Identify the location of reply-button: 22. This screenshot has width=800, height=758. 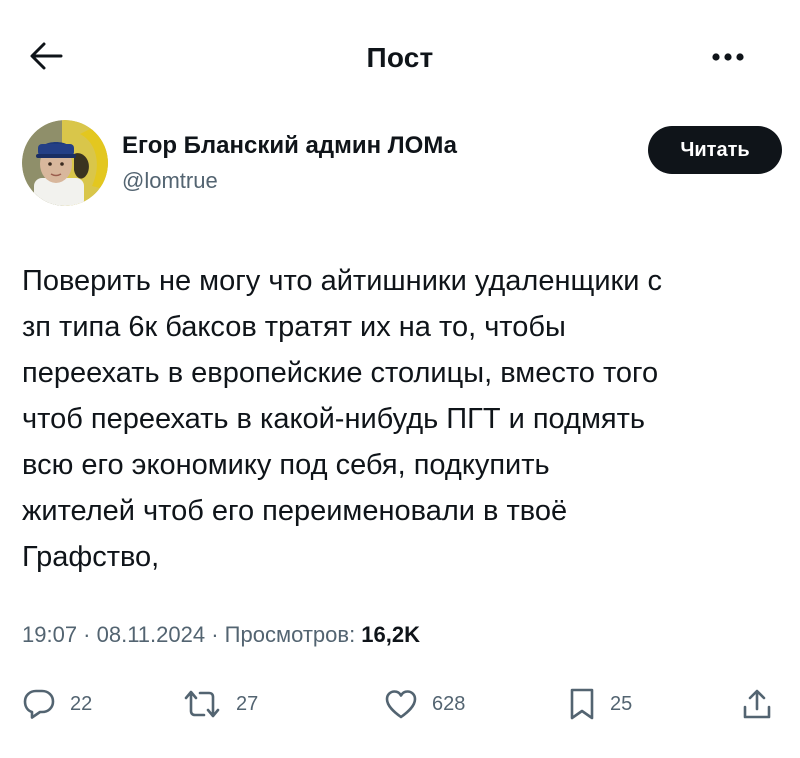
(57, 704).